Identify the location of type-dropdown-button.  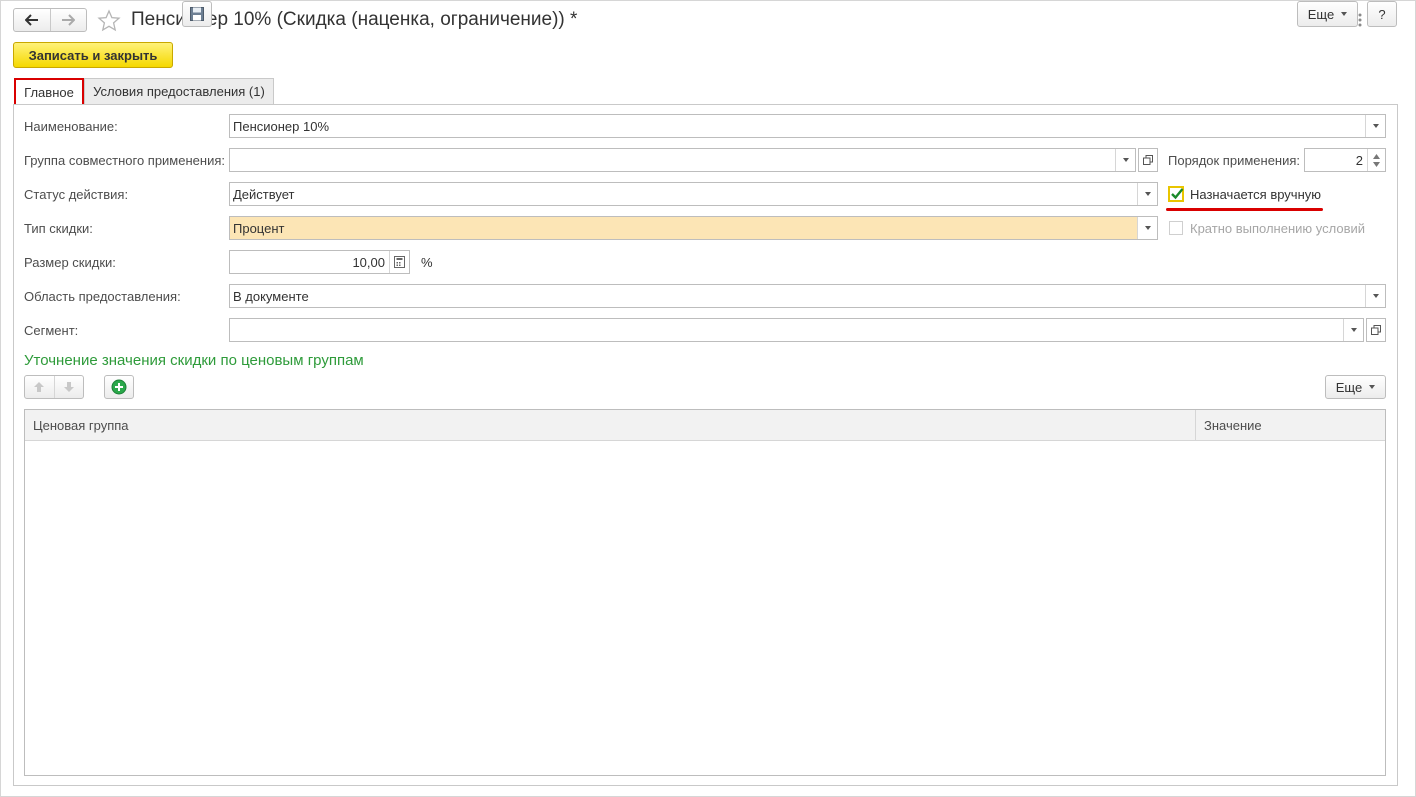
(1147, 228).